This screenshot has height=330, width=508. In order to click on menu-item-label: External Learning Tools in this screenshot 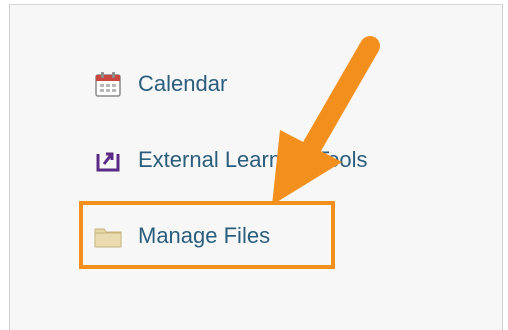, I will do `click(253, 159)`.